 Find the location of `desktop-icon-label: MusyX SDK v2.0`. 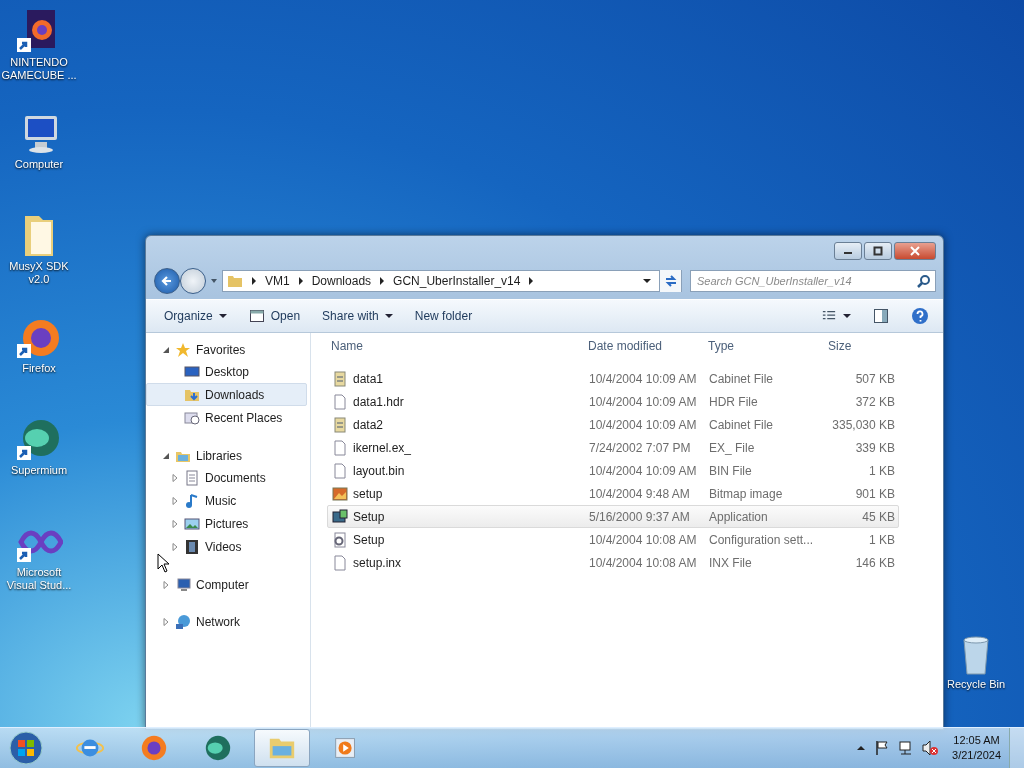

desktop-icon-label: MusyX SDK v2.0 is located at coordinates (39, 273).